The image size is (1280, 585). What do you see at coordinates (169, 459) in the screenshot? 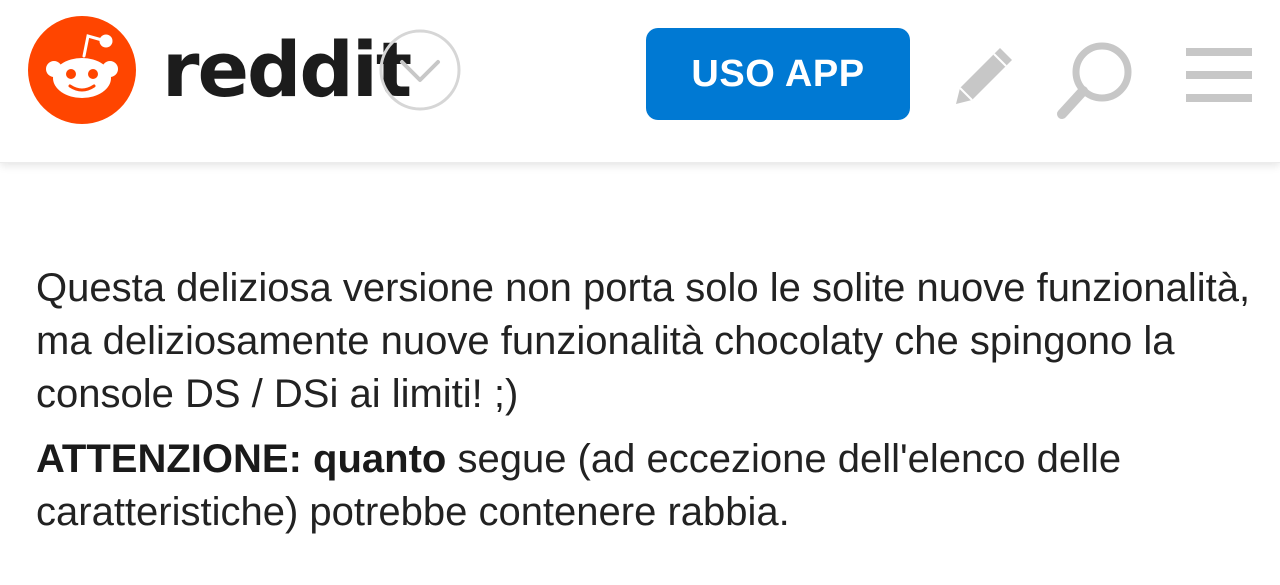
I see `warning-label: ATTENZIONE:` at bounding box center [169, 459].